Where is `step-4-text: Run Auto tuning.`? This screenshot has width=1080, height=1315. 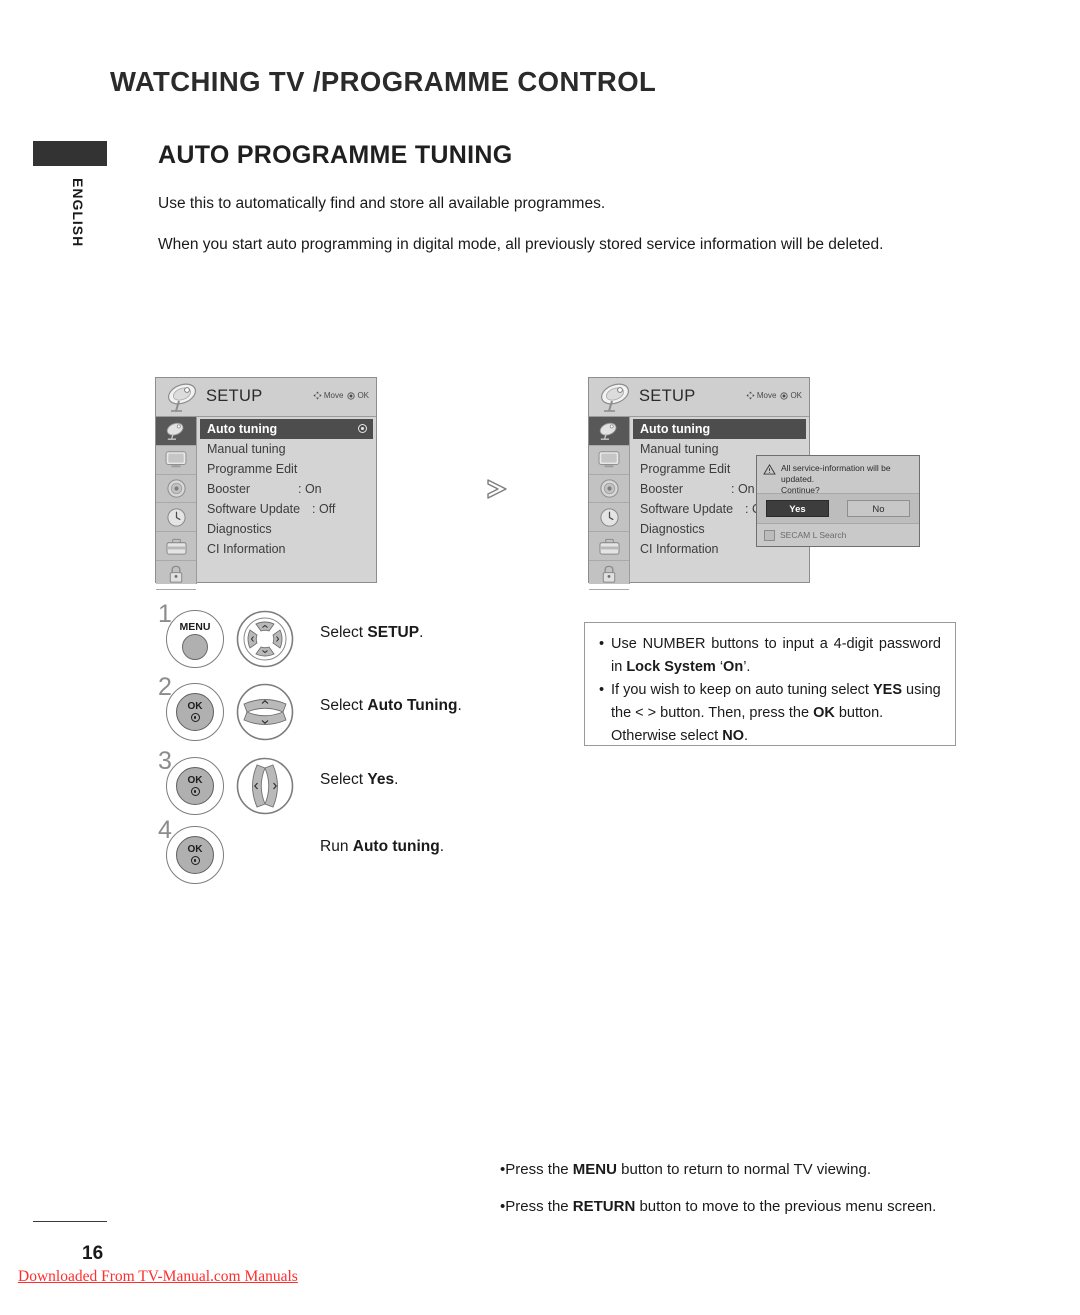
step-4-text: Run Auto tuning. is located at coordinates (382, 847).